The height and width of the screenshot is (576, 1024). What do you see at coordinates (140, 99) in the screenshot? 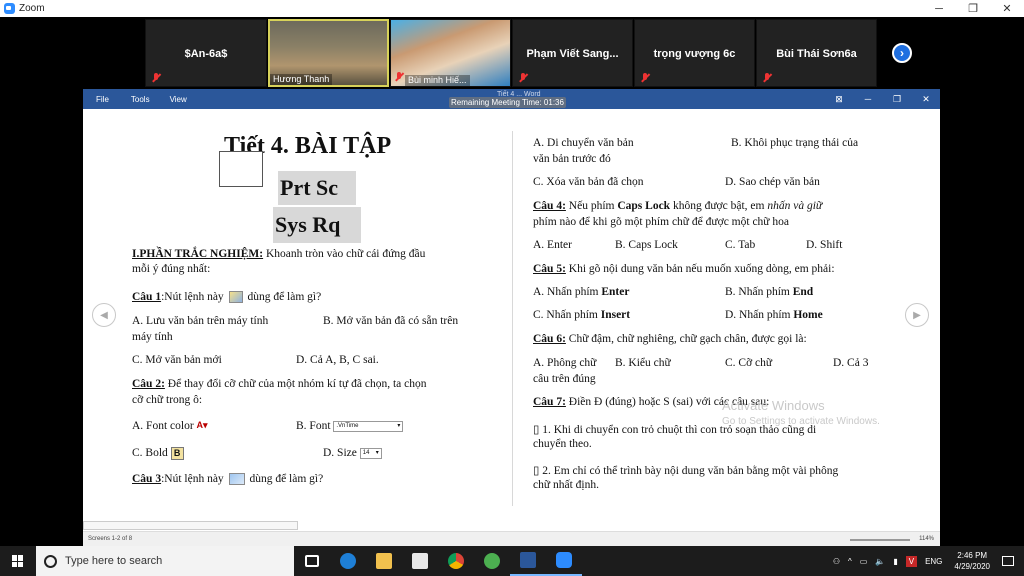
I see `menu-tools: Tools` at bounding box center [140, 99].